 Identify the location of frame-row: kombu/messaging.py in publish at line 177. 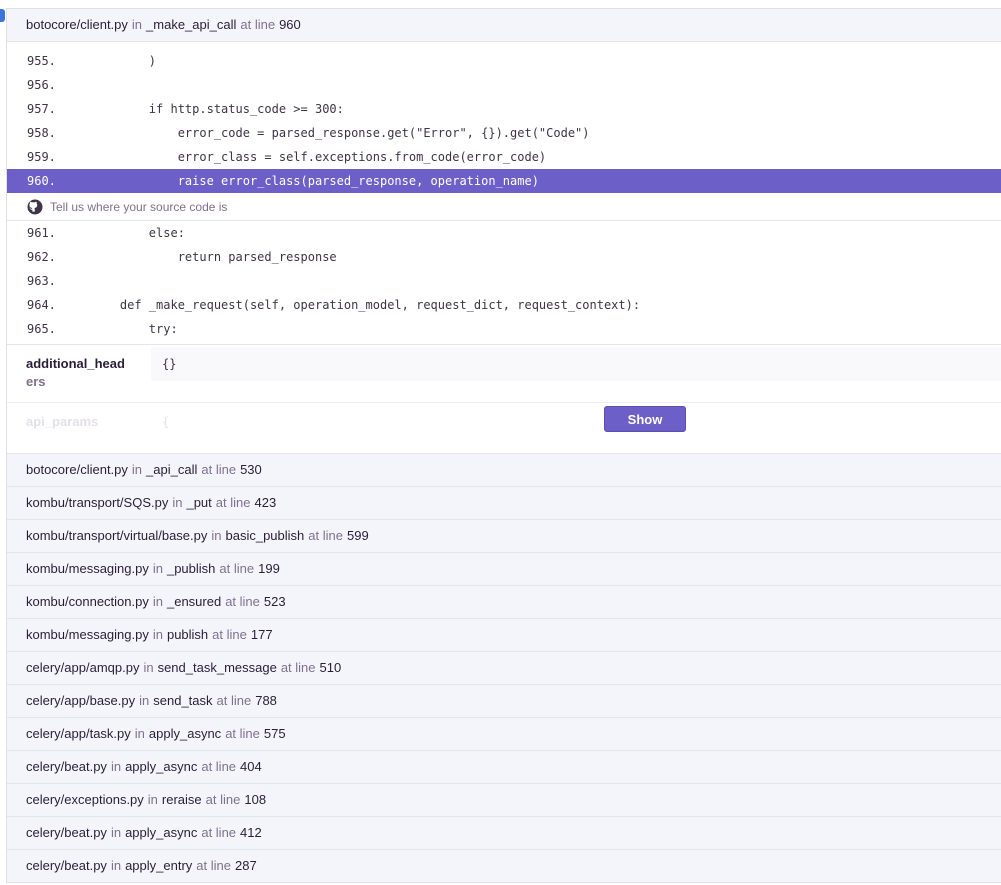
(504, 634).